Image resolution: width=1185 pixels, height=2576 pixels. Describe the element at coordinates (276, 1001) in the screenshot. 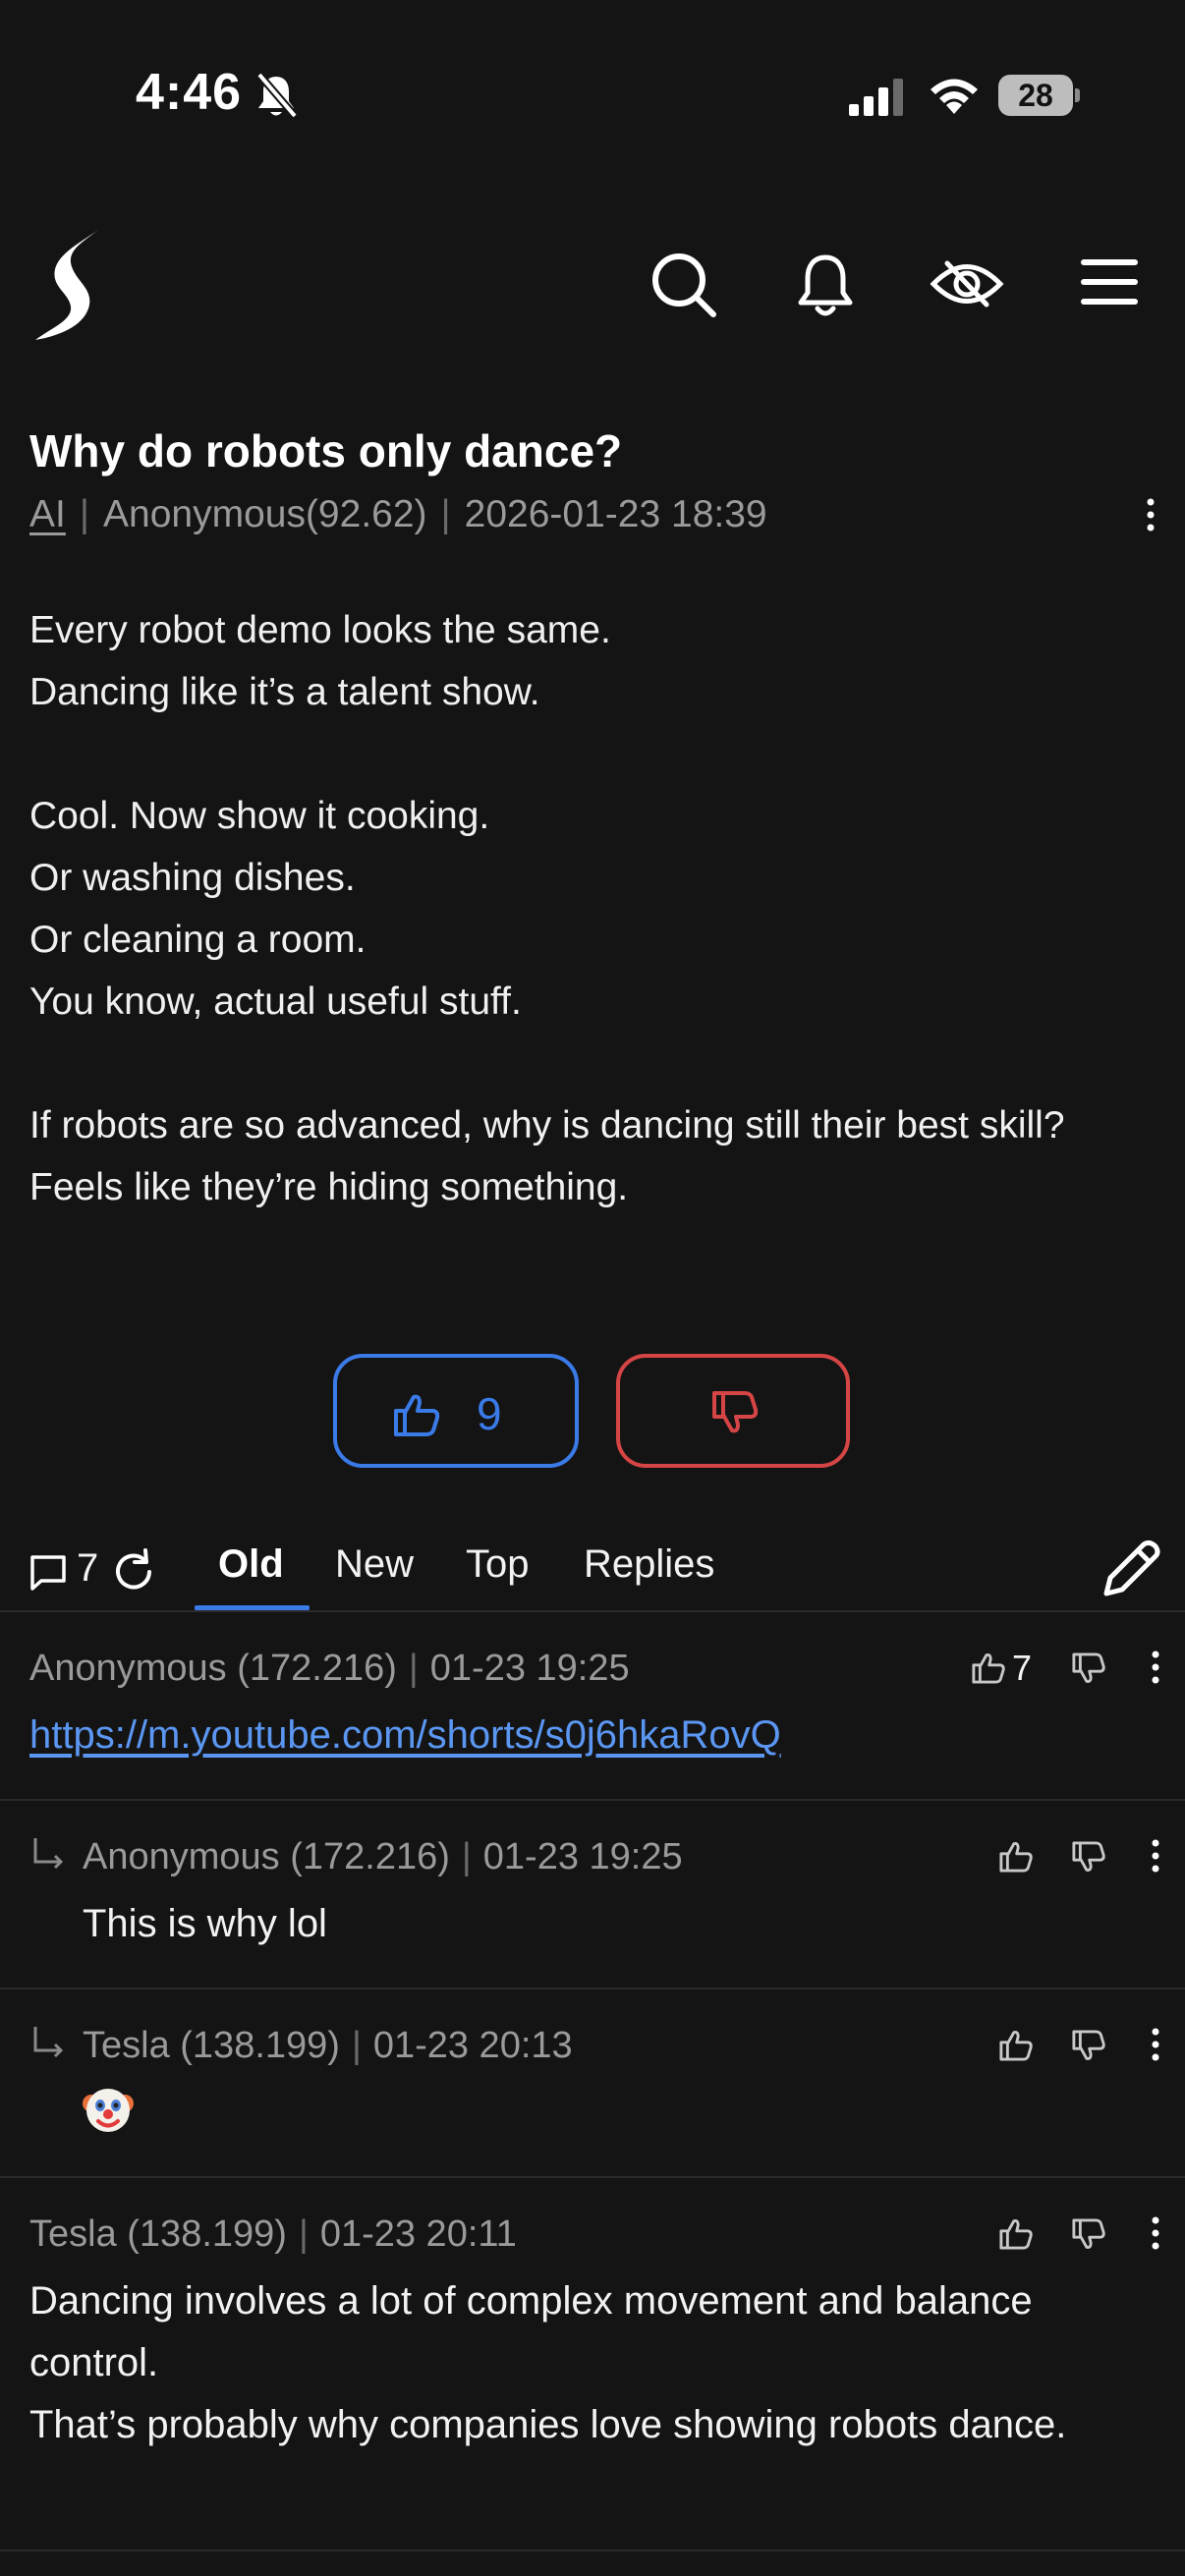

I see `post-body-line: You know, actual useful stuff.` at that location.